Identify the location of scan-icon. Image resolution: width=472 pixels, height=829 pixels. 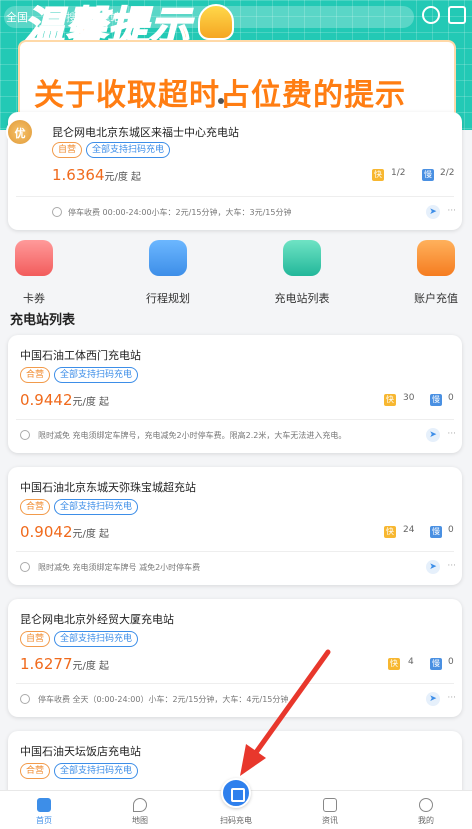
(236, 793).